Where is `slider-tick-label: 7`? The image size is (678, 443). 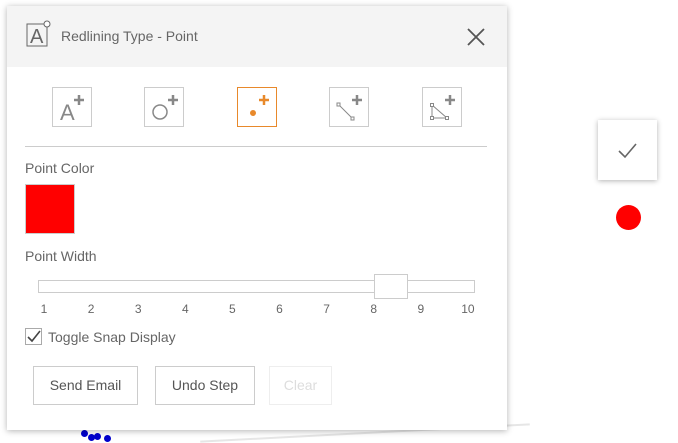 slider-tick-label: 7 is located at coordinates (326, 309).